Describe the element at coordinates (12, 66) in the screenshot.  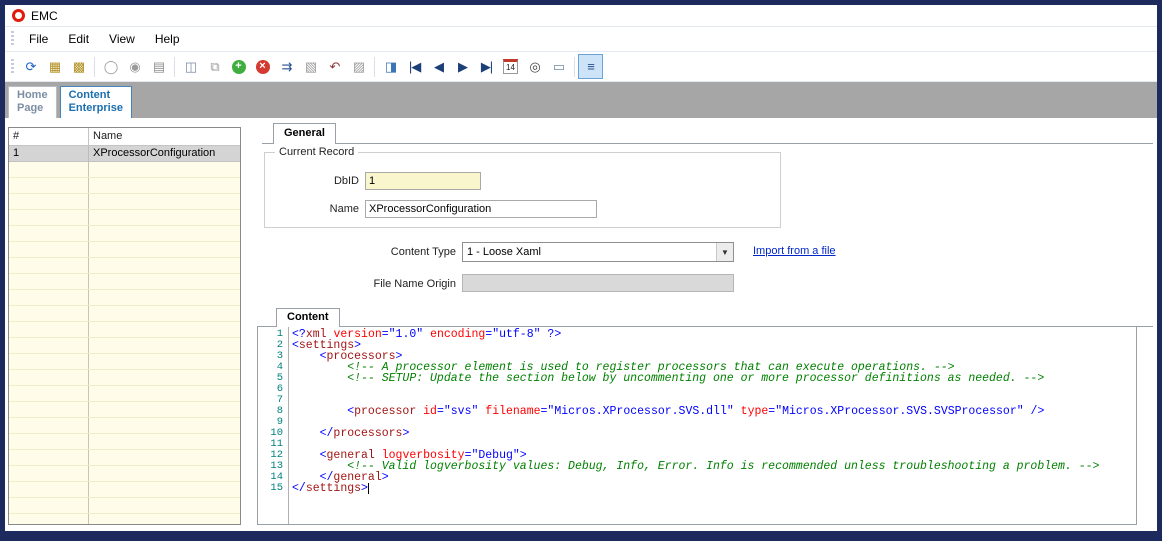
I see `toolbar-grip-handle` at that location.